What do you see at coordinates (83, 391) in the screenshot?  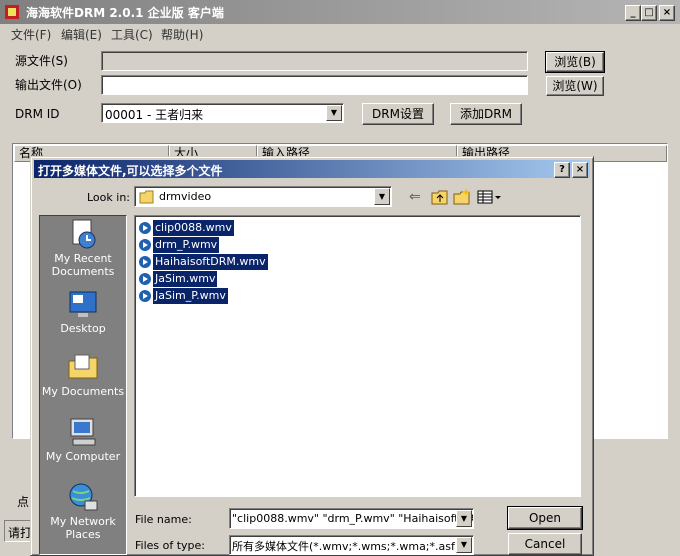 I see `place-label: My Documents` at bounding box center [83, 391].